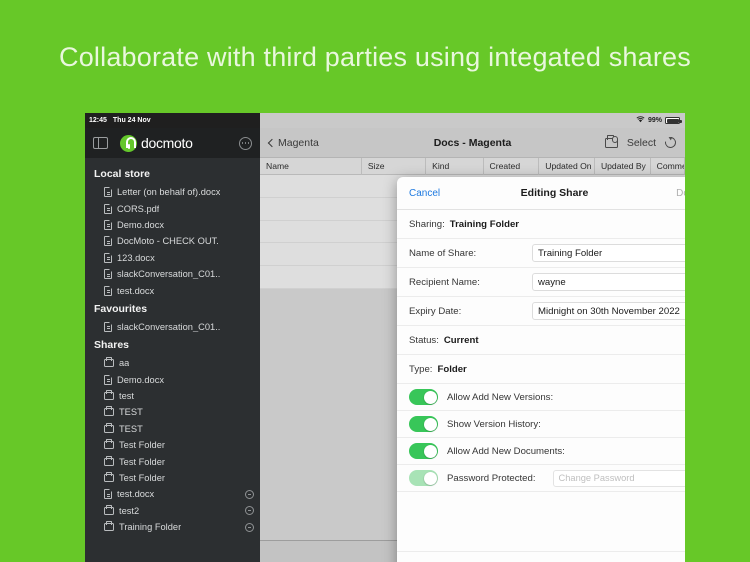 This screenshot has height=562, width=750. Describe the element at coordinates (131, 412) in the screenshot. I see `sidebar-item-label: TEST` at that location.